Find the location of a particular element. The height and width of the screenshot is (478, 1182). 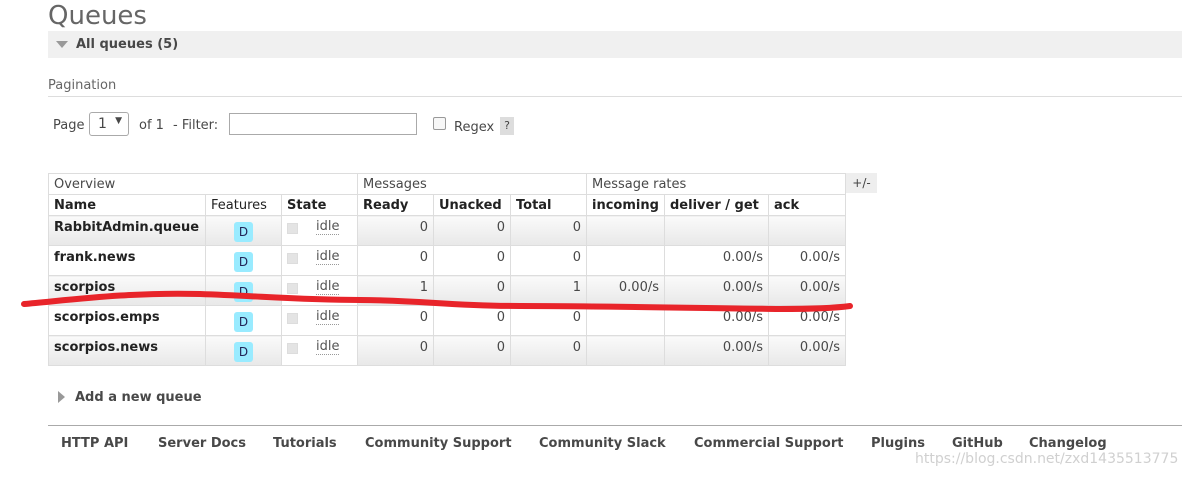

col-header-incoming: incoming is located at coordinates (625, 205).